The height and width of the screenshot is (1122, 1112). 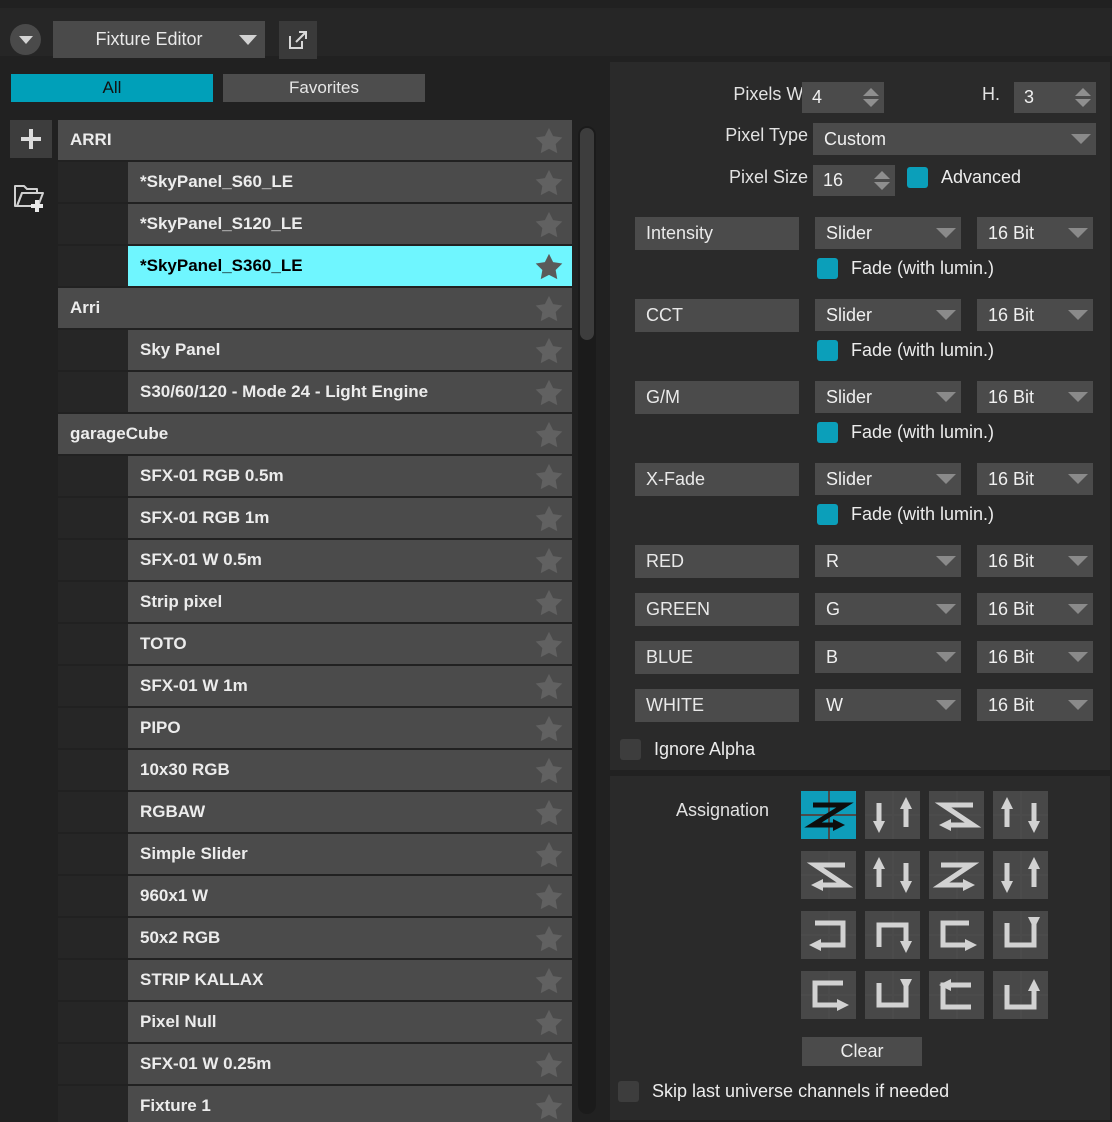 I want to click on advanced-checkbox, so click(x=917, y=177).